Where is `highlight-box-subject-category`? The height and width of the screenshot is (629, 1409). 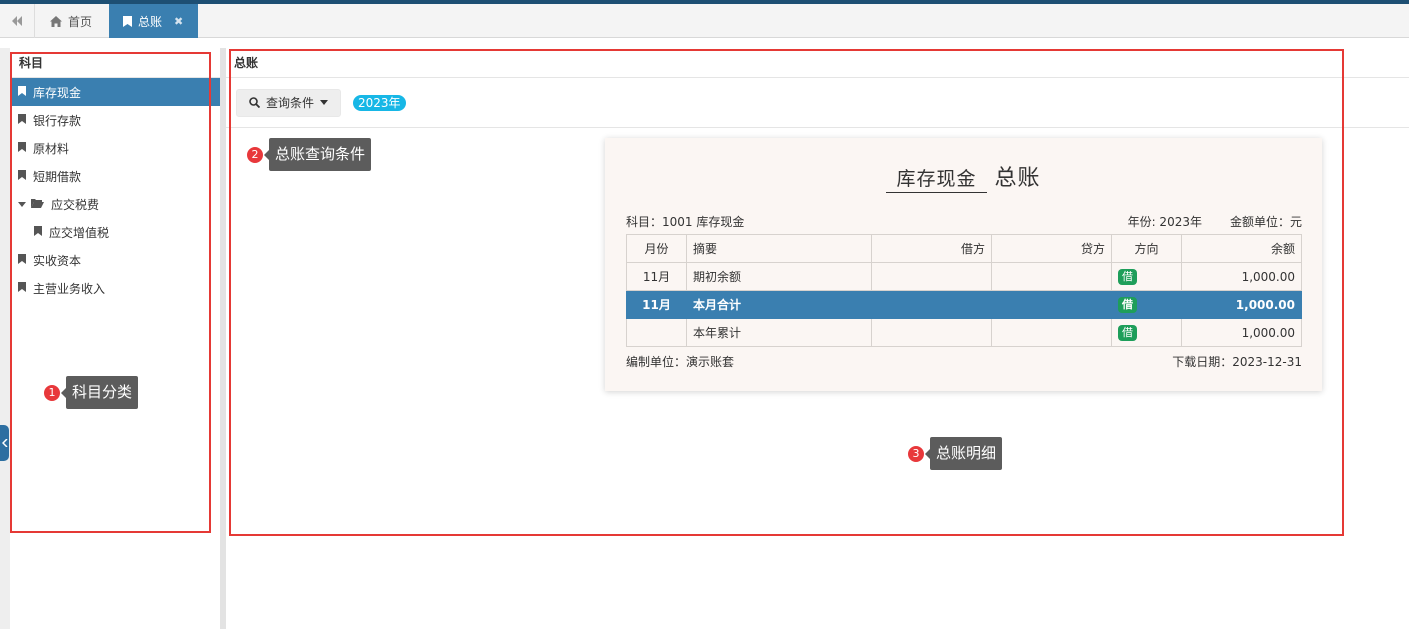
highlight-box-subject-category is located at coordinates (110, 292).